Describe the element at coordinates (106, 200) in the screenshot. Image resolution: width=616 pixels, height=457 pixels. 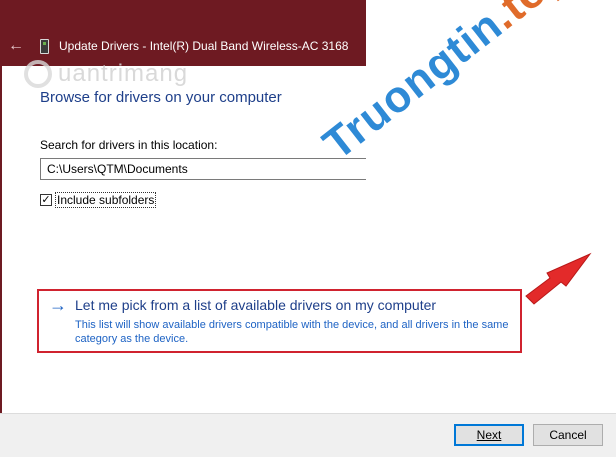
I see `include-subfolders-label: Include subfolders` at that location.